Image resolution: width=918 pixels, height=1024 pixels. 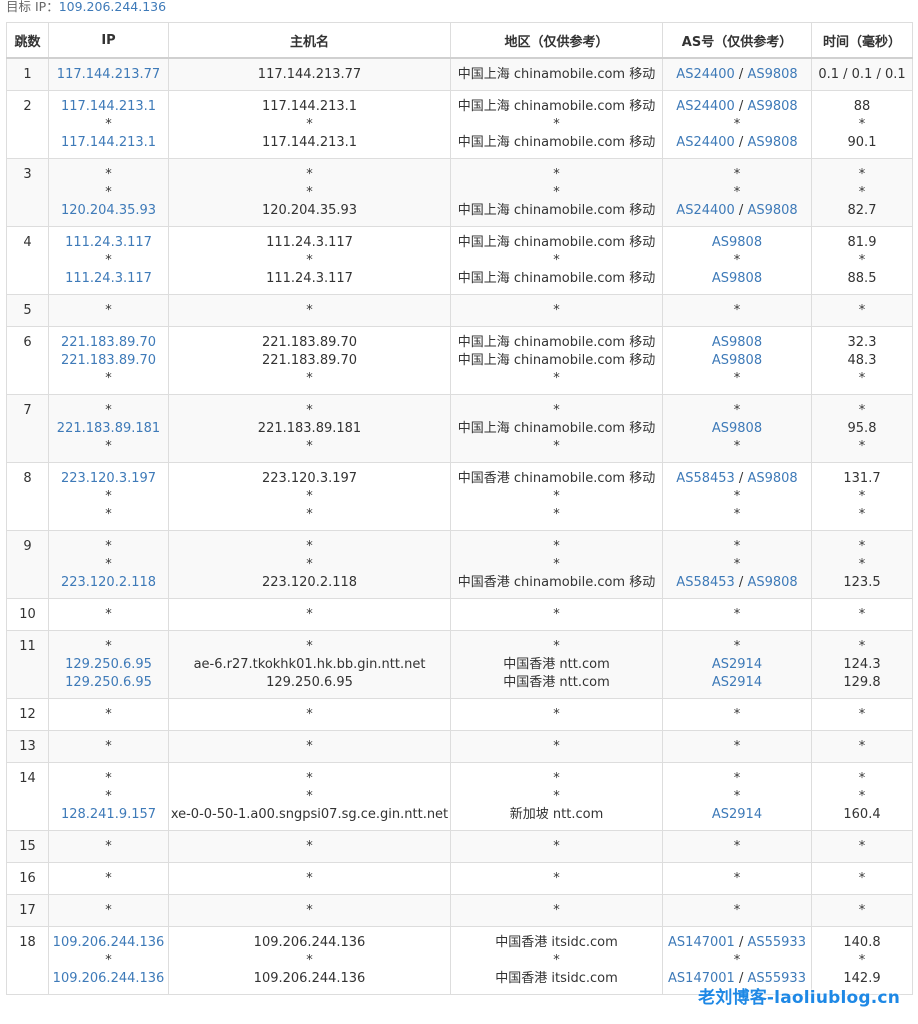 What do you see at coordinates (309, 682) in the screenshot?
I see `hostname-text: 129.250.6.95` at bounding box center [309, 682].